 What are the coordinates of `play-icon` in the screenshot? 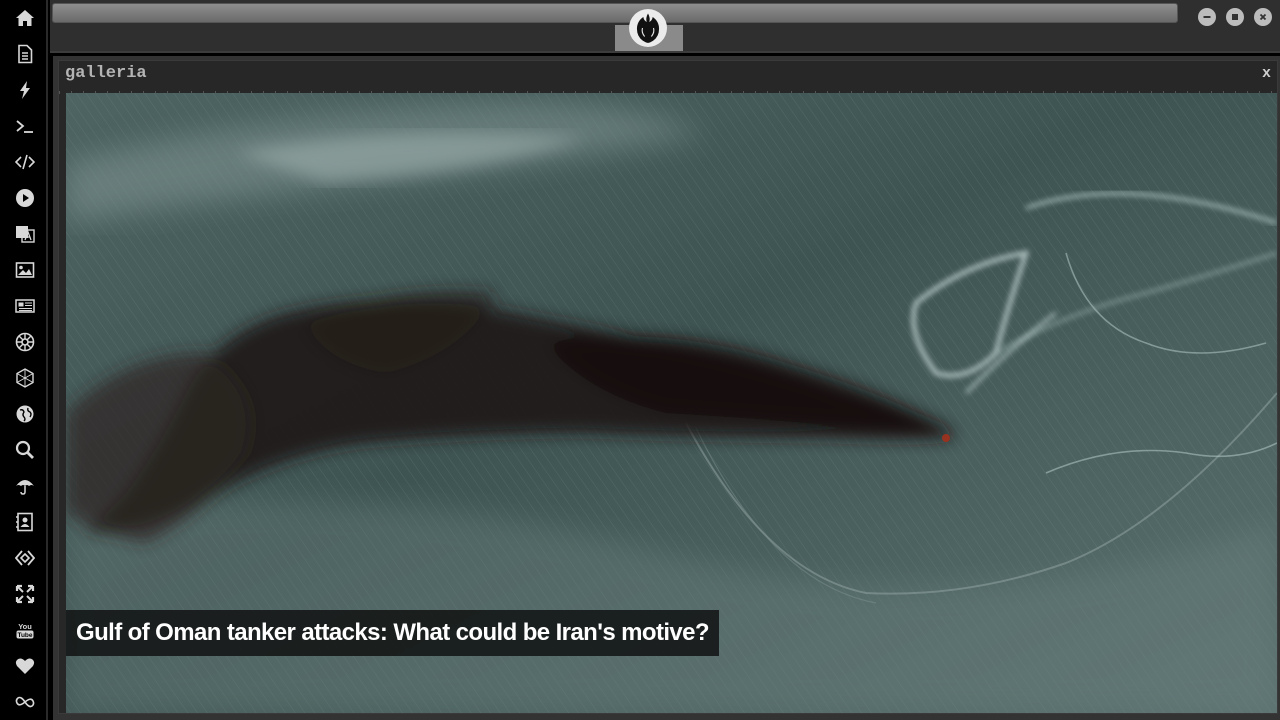 It's located at (25, 198).